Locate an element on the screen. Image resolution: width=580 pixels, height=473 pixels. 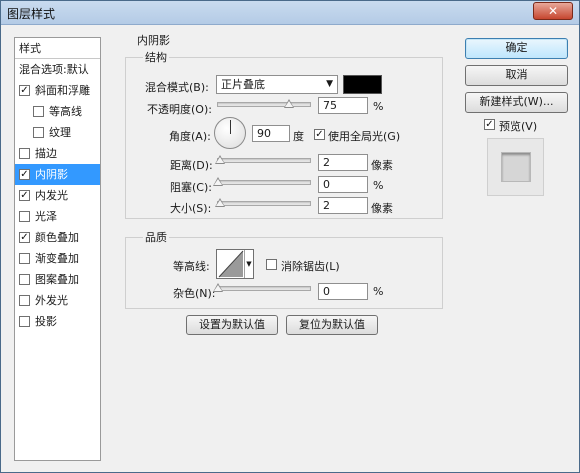
sidebar-item: ✓ 颜色叠加 is located at coordinates (57, 237).